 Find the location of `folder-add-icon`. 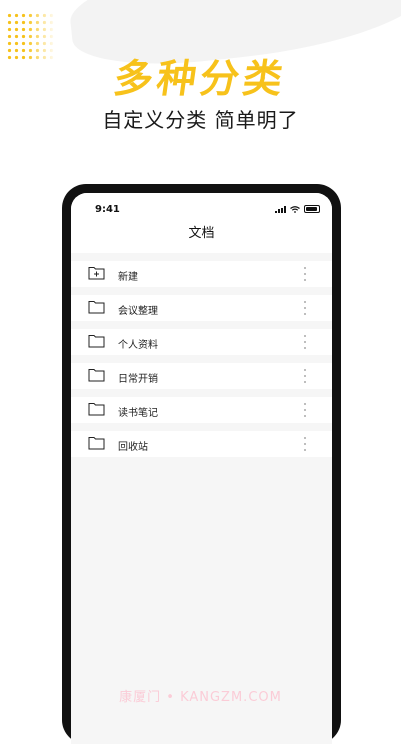

folder-add-icon is located at coordinates (96, 273).